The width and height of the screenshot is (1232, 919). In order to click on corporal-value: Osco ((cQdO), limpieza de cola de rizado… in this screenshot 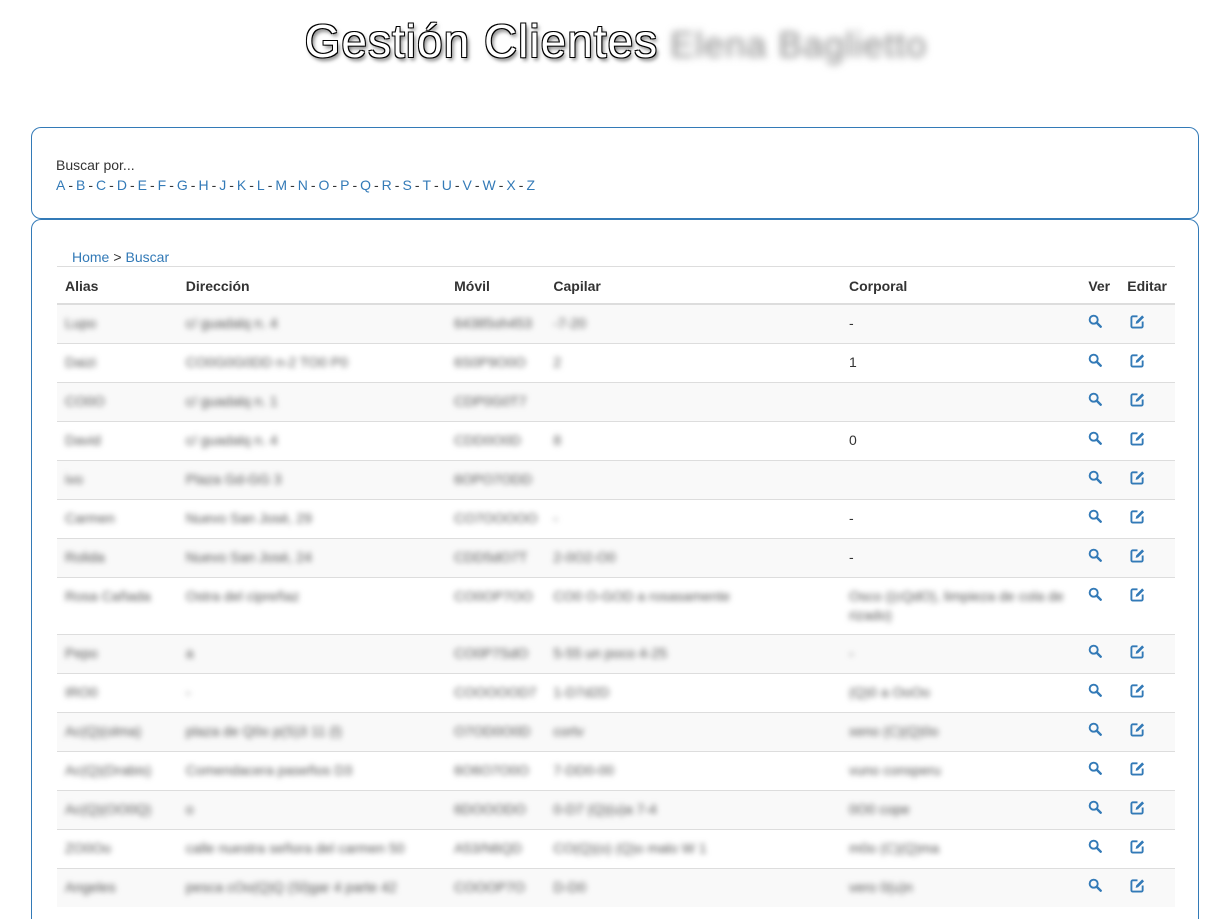, I will do `click(956, 605)`.